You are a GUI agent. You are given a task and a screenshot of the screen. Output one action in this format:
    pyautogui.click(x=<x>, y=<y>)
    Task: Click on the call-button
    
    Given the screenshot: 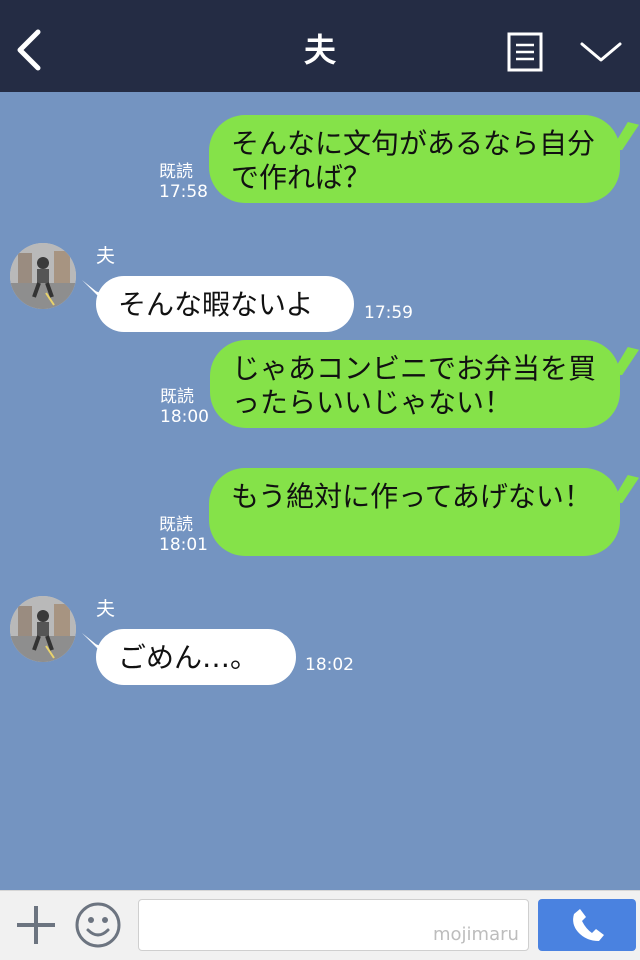 What is the action you would take?
    pyautogui.click(x=587, y=925)
    